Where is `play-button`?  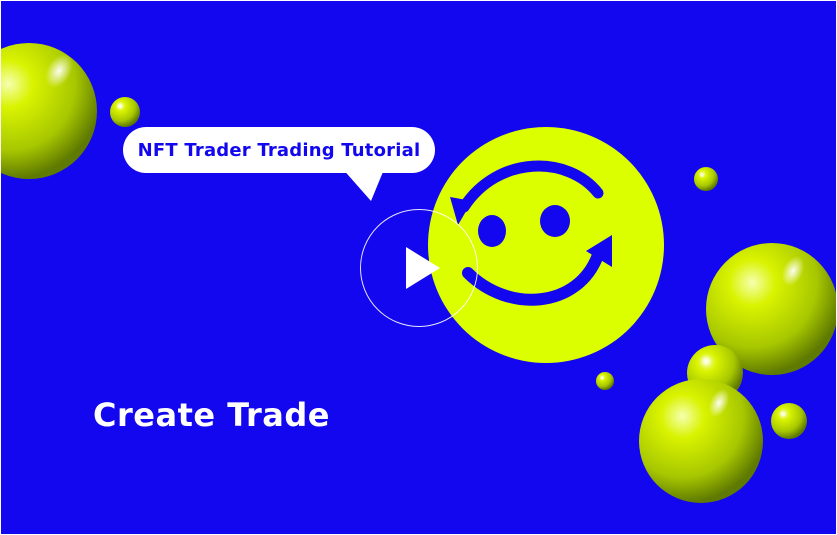
play-button is located at coordinates (419, 268).